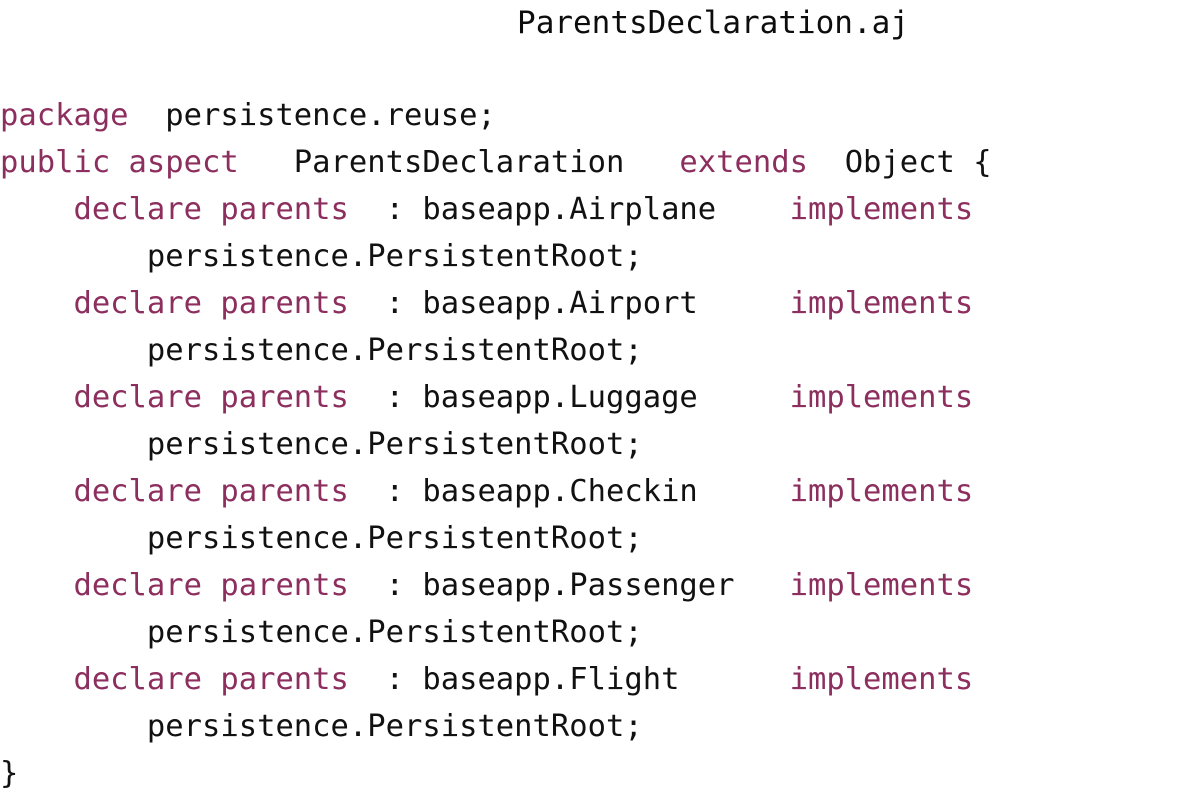  What do you see at coordinates (569, 397) in the screenshot?
I see `code-text: : baseapp.Luggage` at bounding box center [569, 397].